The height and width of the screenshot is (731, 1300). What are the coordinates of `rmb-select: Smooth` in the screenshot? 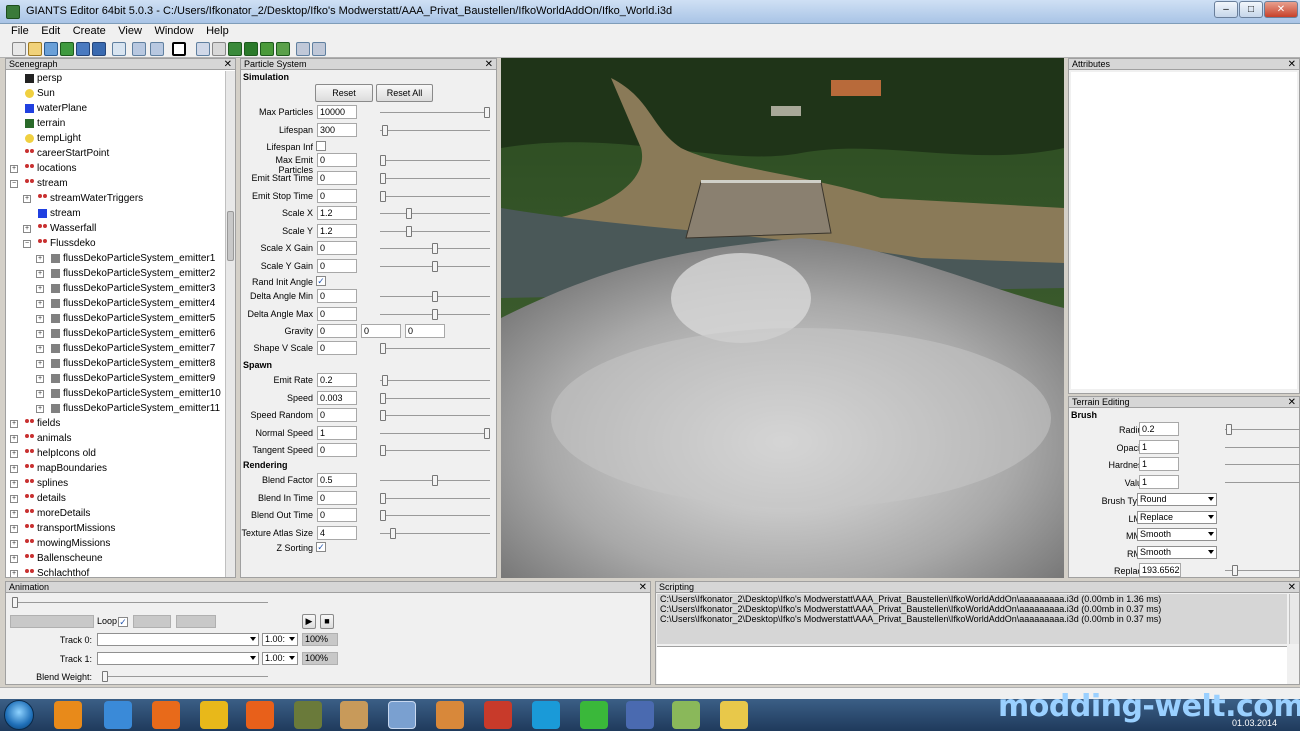 It's located at (1177, 552).